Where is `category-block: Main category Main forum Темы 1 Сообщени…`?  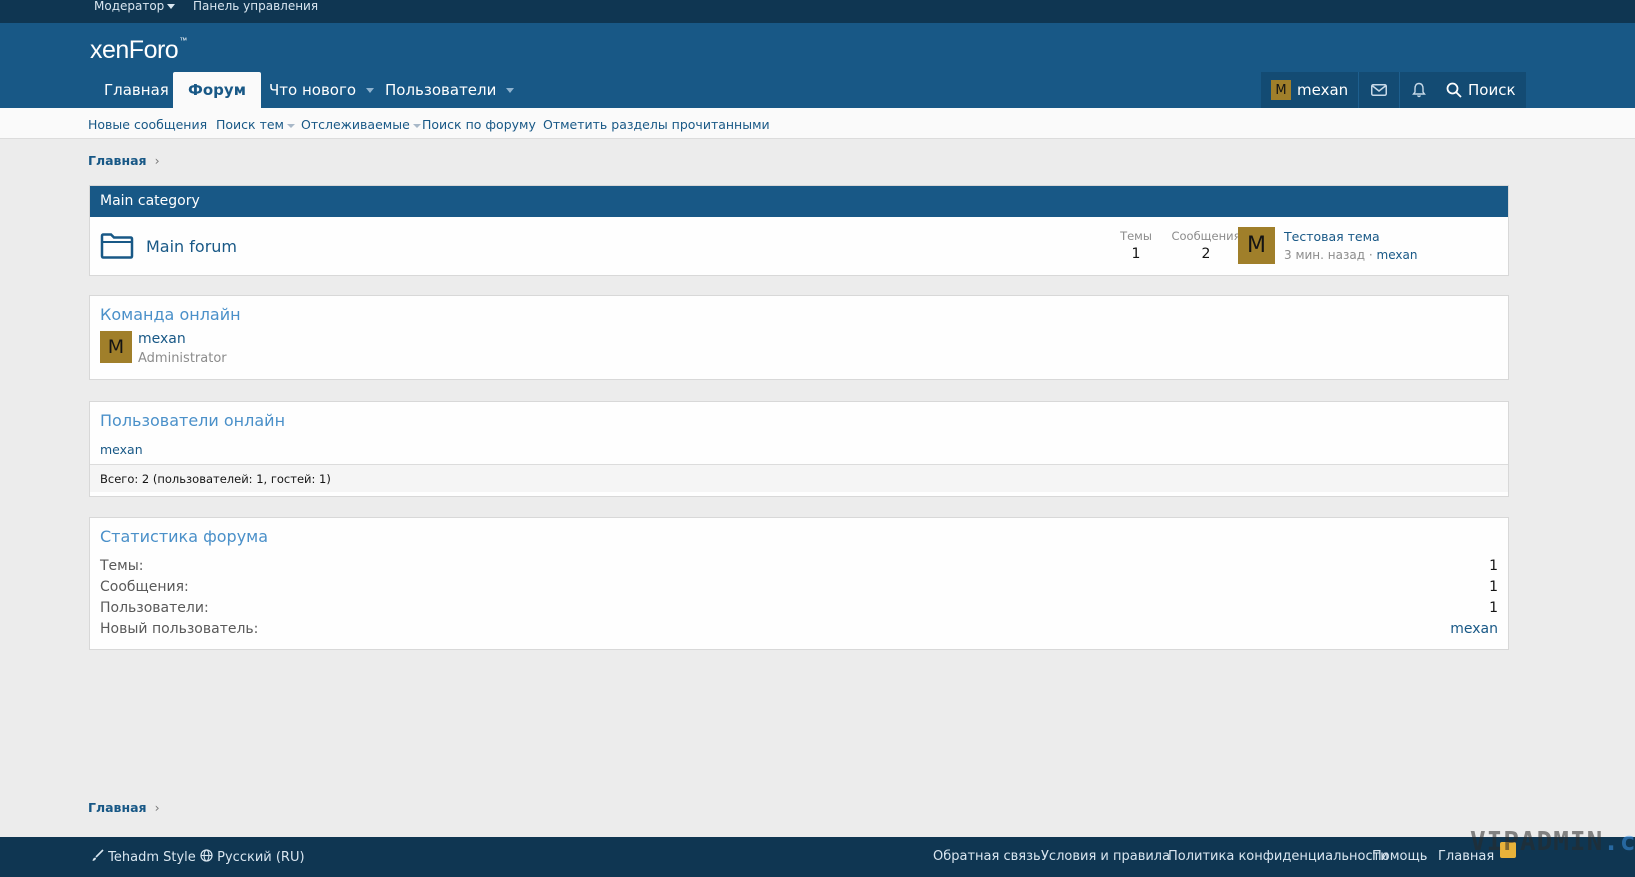 category-block: Main category Main forum Темы 1 Сообщени… is located at coordinates (799, 230).